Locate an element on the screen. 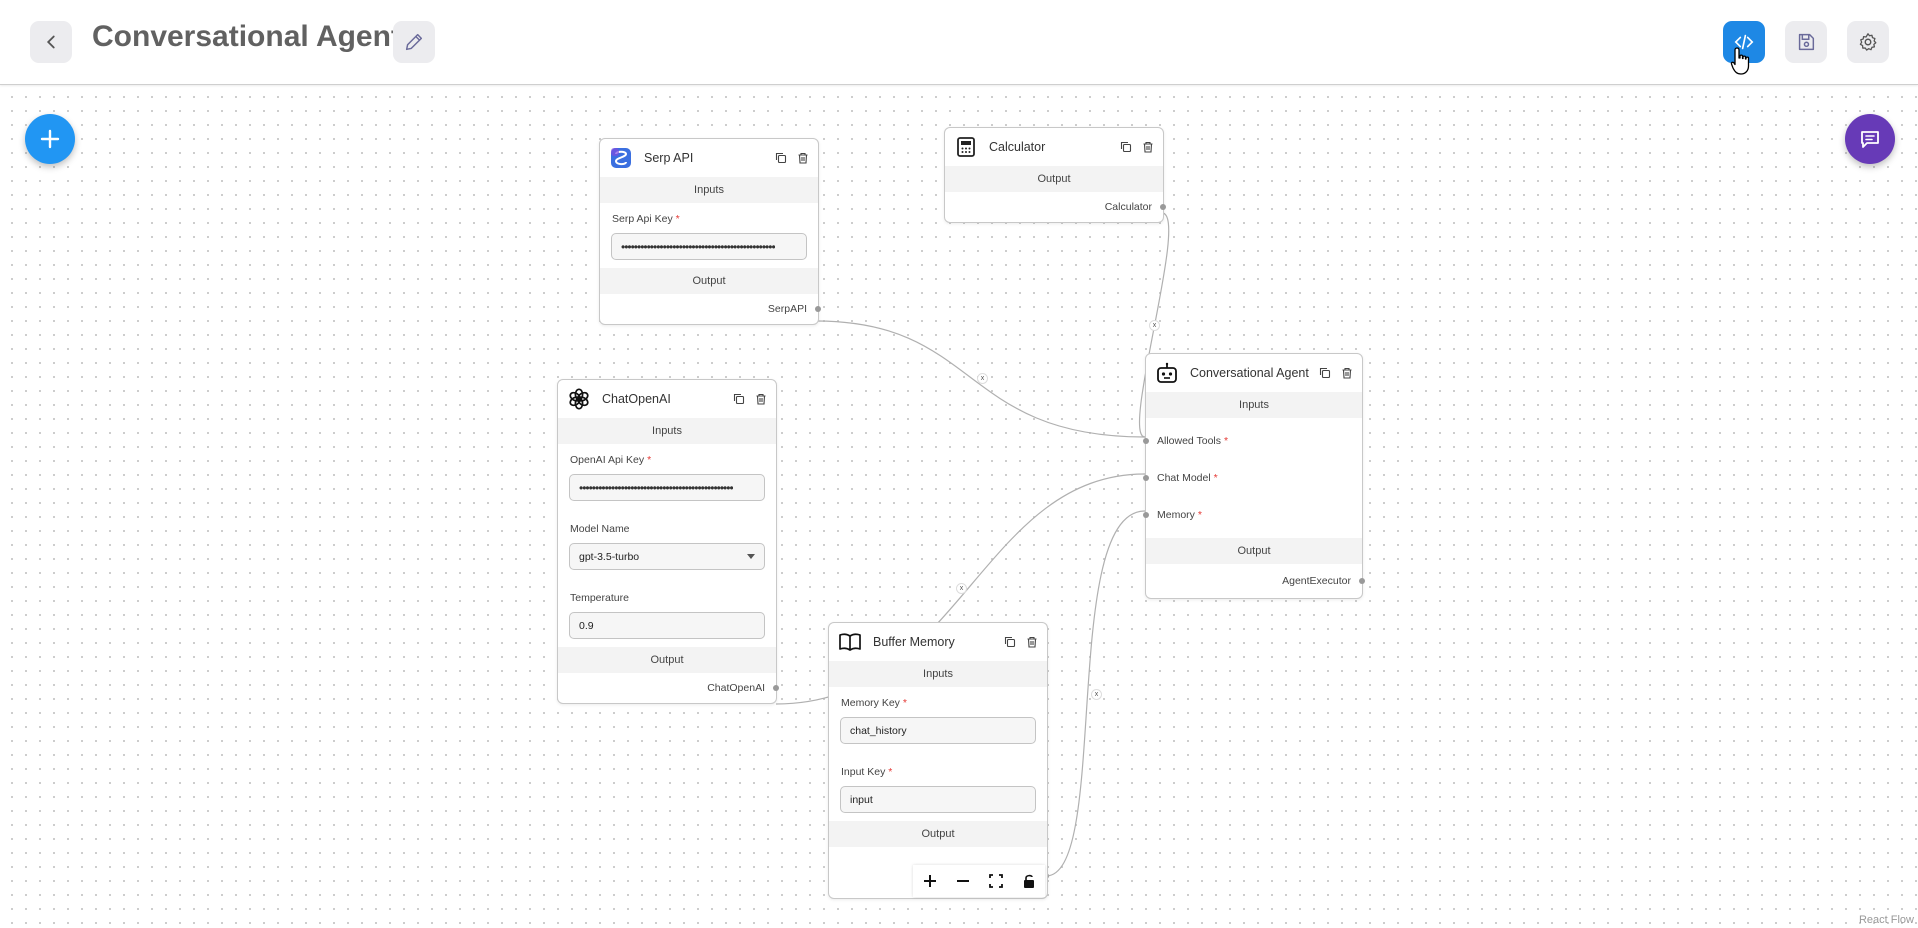  field-label: Serp Api Key is located at coordinates (642, 219).